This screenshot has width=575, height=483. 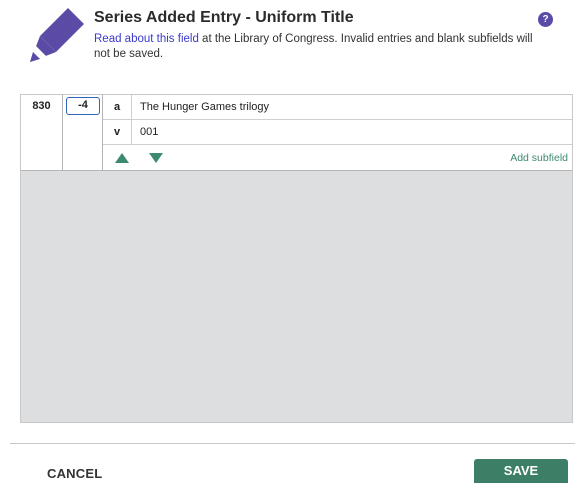 I want to click on subfield-code: v, so click(x=117, y=132).